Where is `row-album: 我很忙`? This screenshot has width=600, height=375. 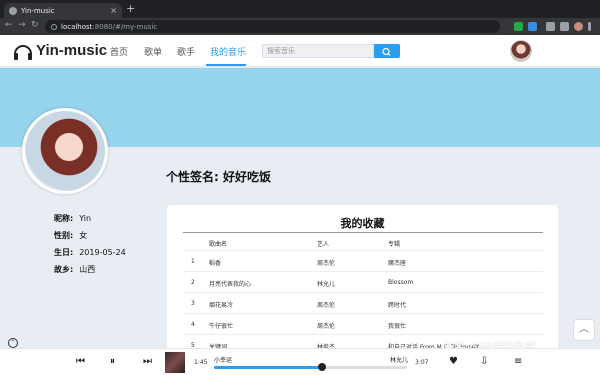
row-album: 我很忙 is located at coordinates (397, 326).